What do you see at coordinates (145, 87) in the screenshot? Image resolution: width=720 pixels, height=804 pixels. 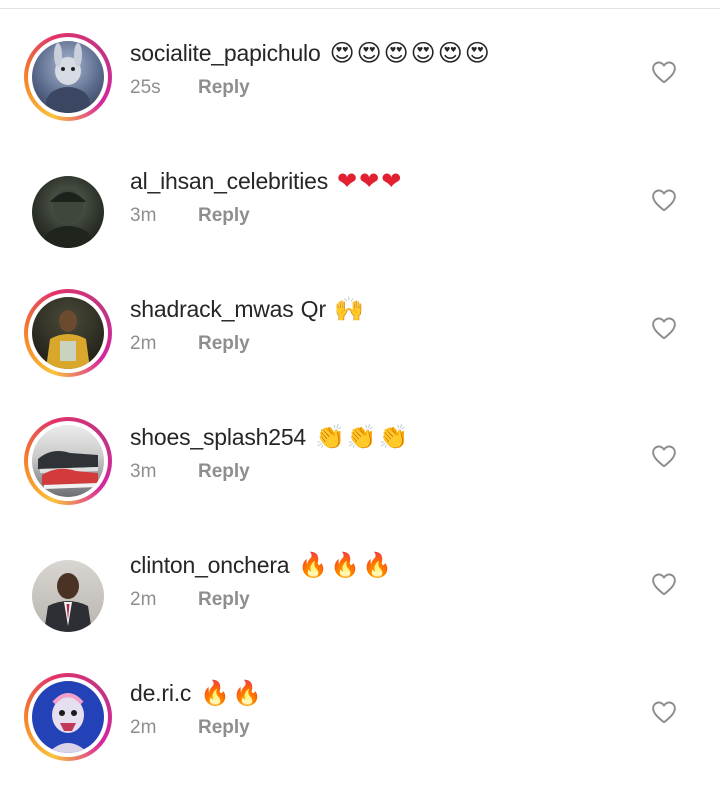 I see `comment-timestamp: 25s` at bounding box center [145, 87].